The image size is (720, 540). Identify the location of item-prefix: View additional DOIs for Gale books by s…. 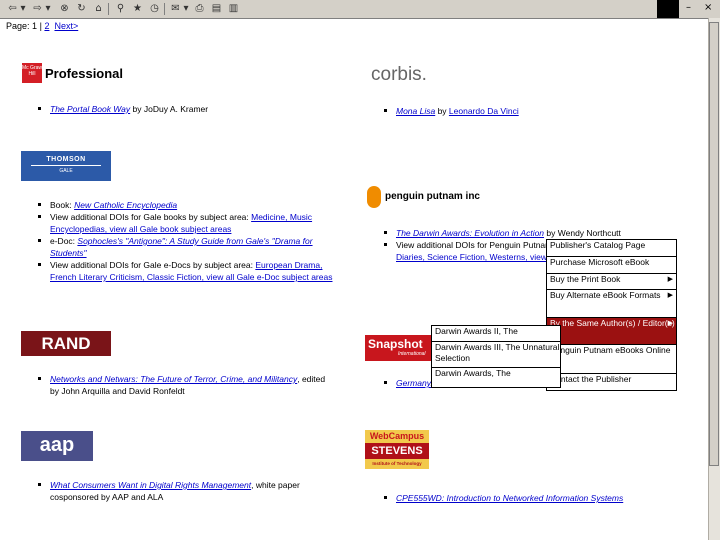
(151, 217).